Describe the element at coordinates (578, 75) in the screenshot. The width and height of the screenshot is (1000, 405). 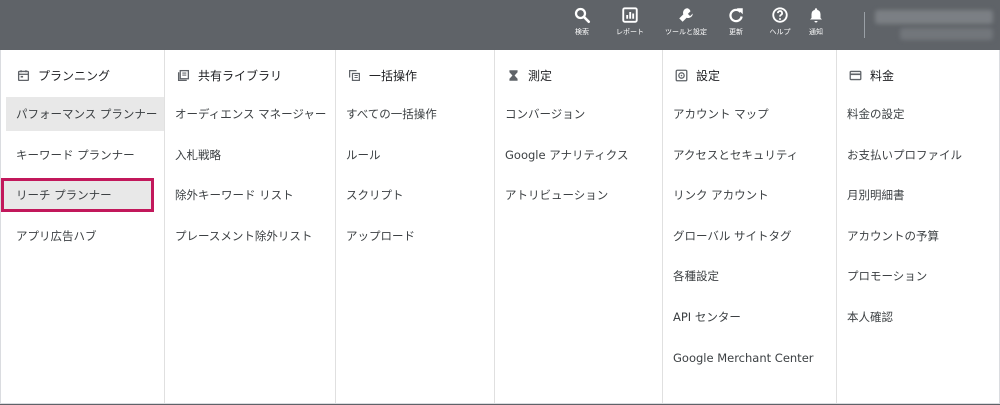
I see `column-header-measurement: 測定` at that location.